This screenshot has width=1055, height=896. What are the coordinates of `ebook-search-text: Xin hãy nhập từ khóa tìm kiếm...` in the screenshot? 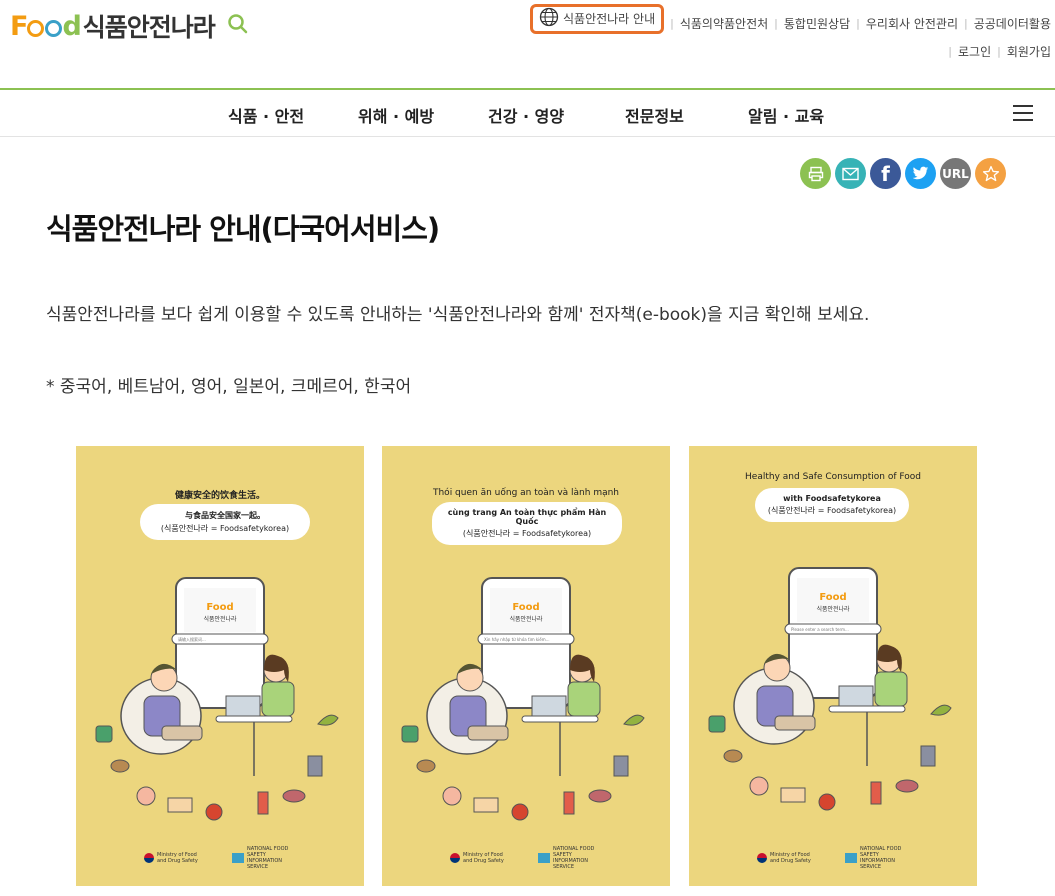 It's located at (516, 639).